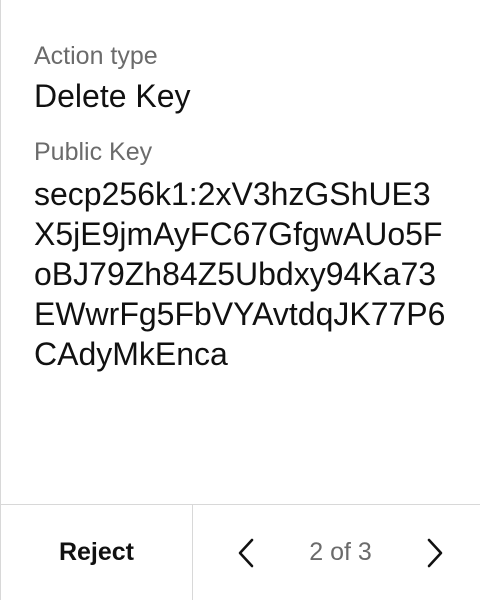 The image size is (480, 600). I want to click on reject-button: Reject, so click(97, 552).